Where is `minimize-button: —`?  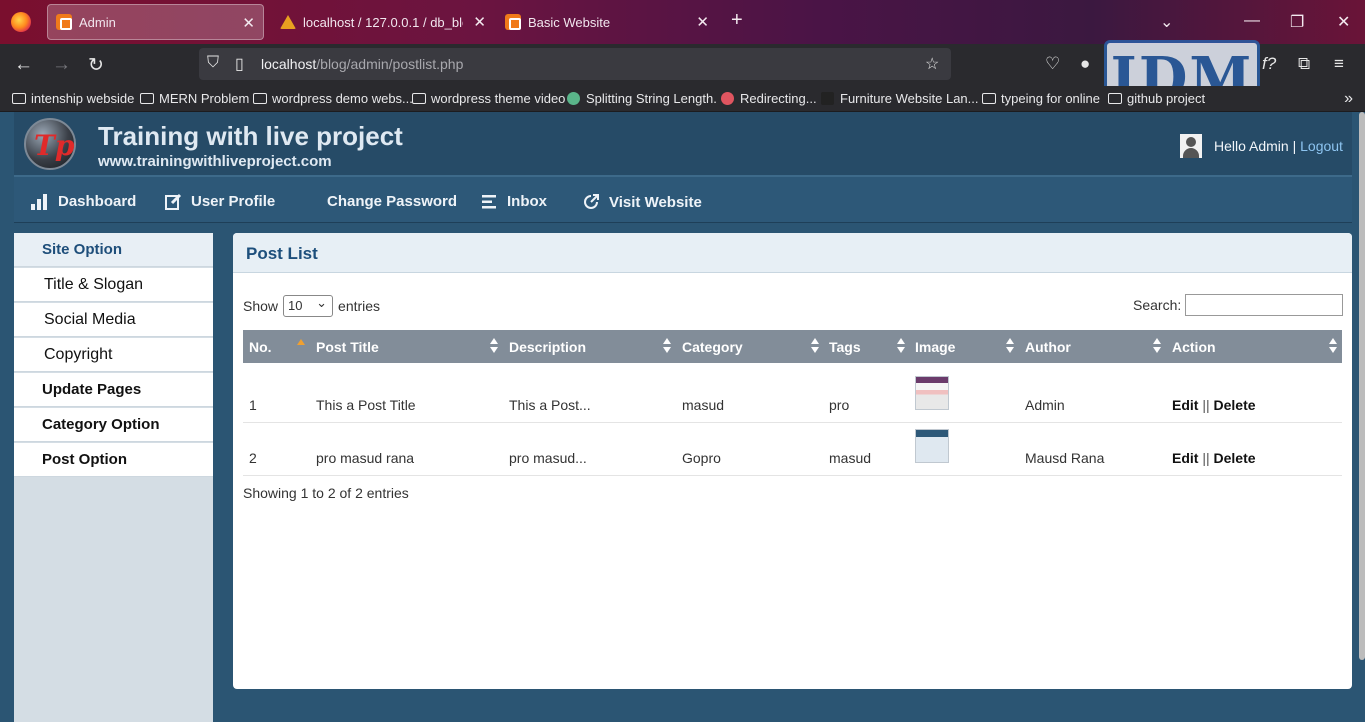
minimize-button: — is located at coordinates (1252, 21).